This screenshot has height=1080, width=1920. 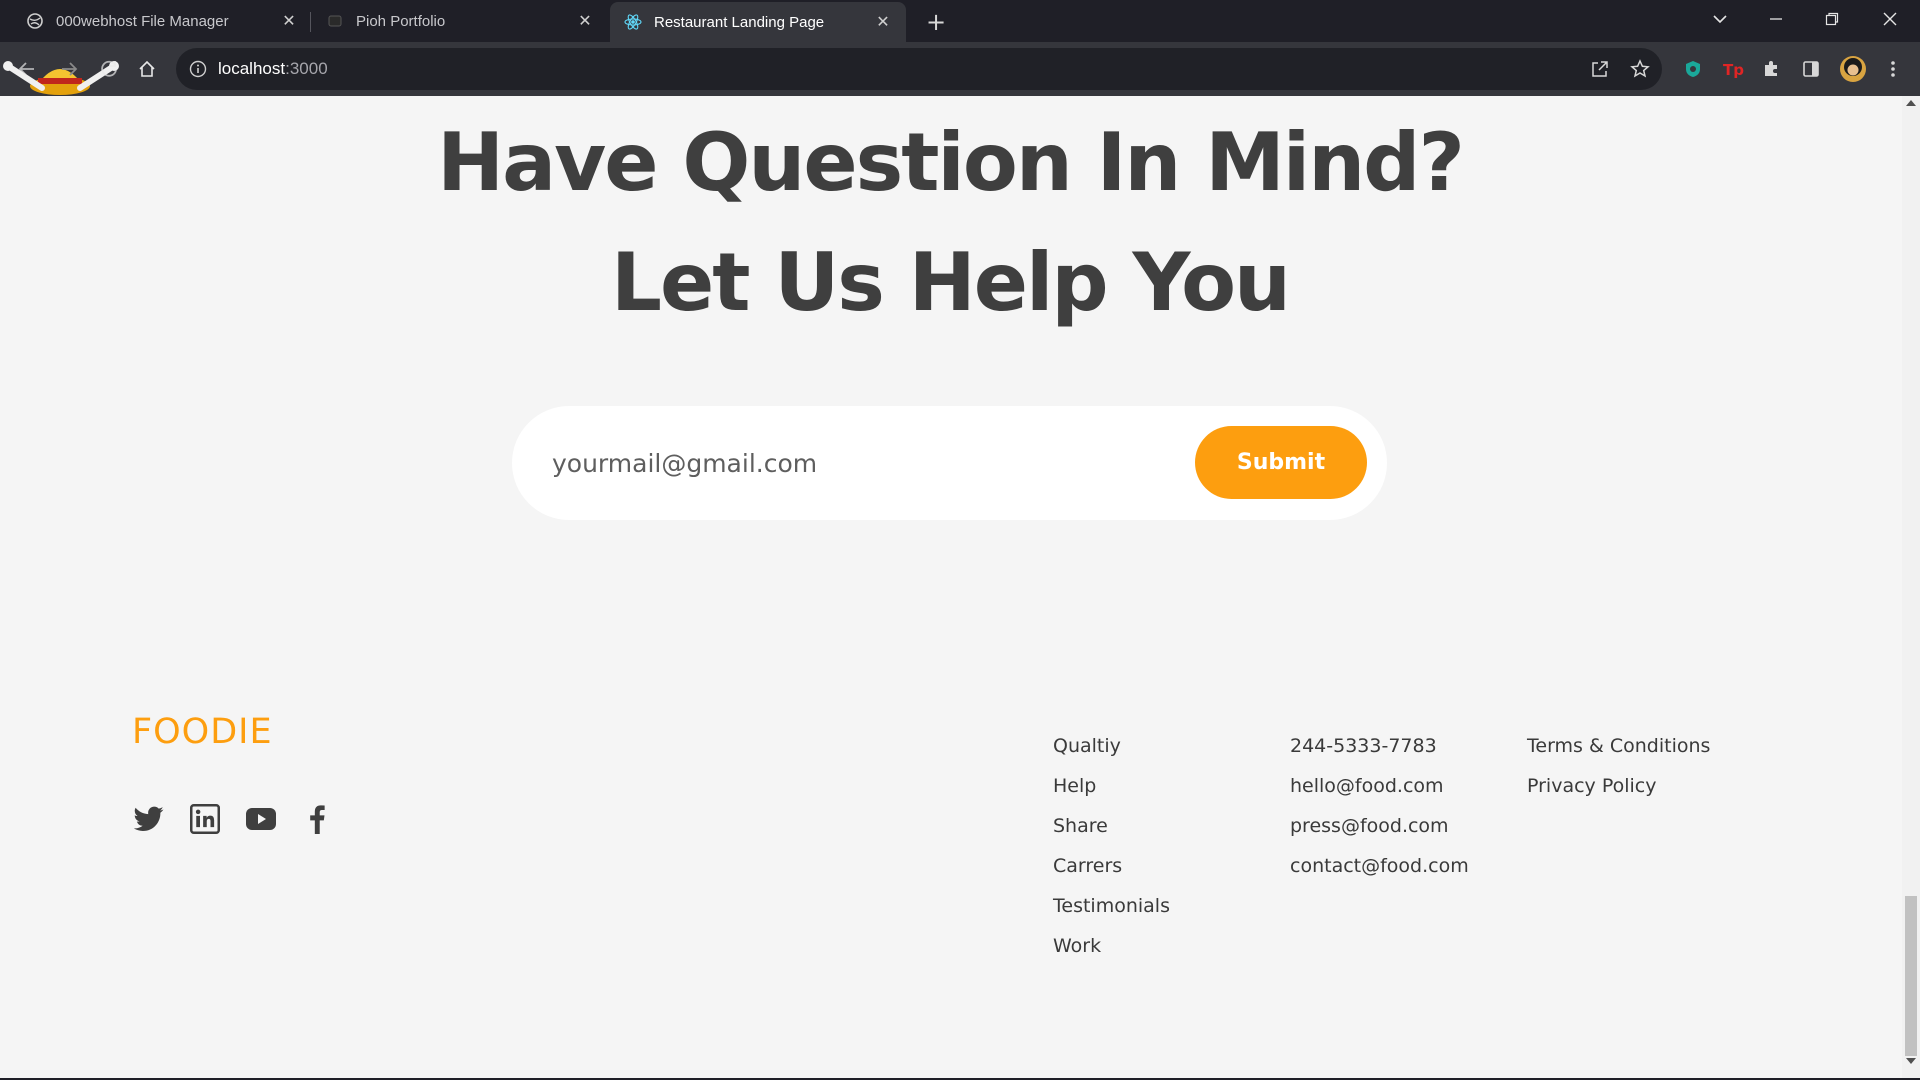 I want to click on tab-000webhost: 000webhost File Manager ✕, so click(x=162, y=21).